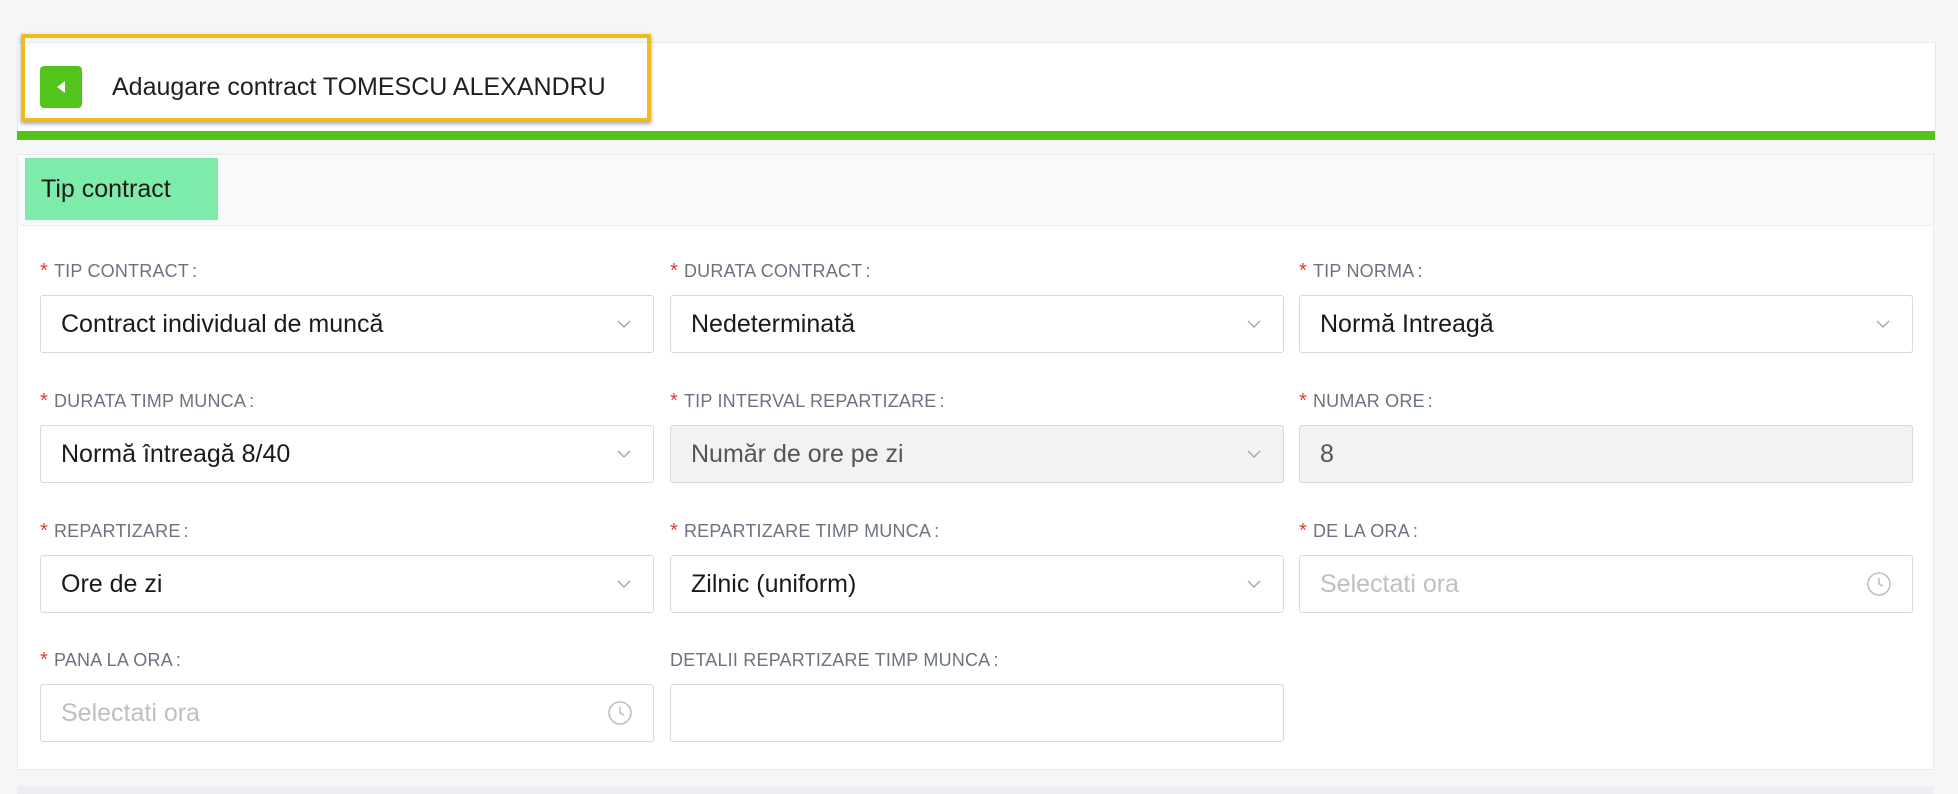 The image size is (1958, 794). I want to click on field-numar-ore: * NUMAR ORE: 8, so click(1606, 436).